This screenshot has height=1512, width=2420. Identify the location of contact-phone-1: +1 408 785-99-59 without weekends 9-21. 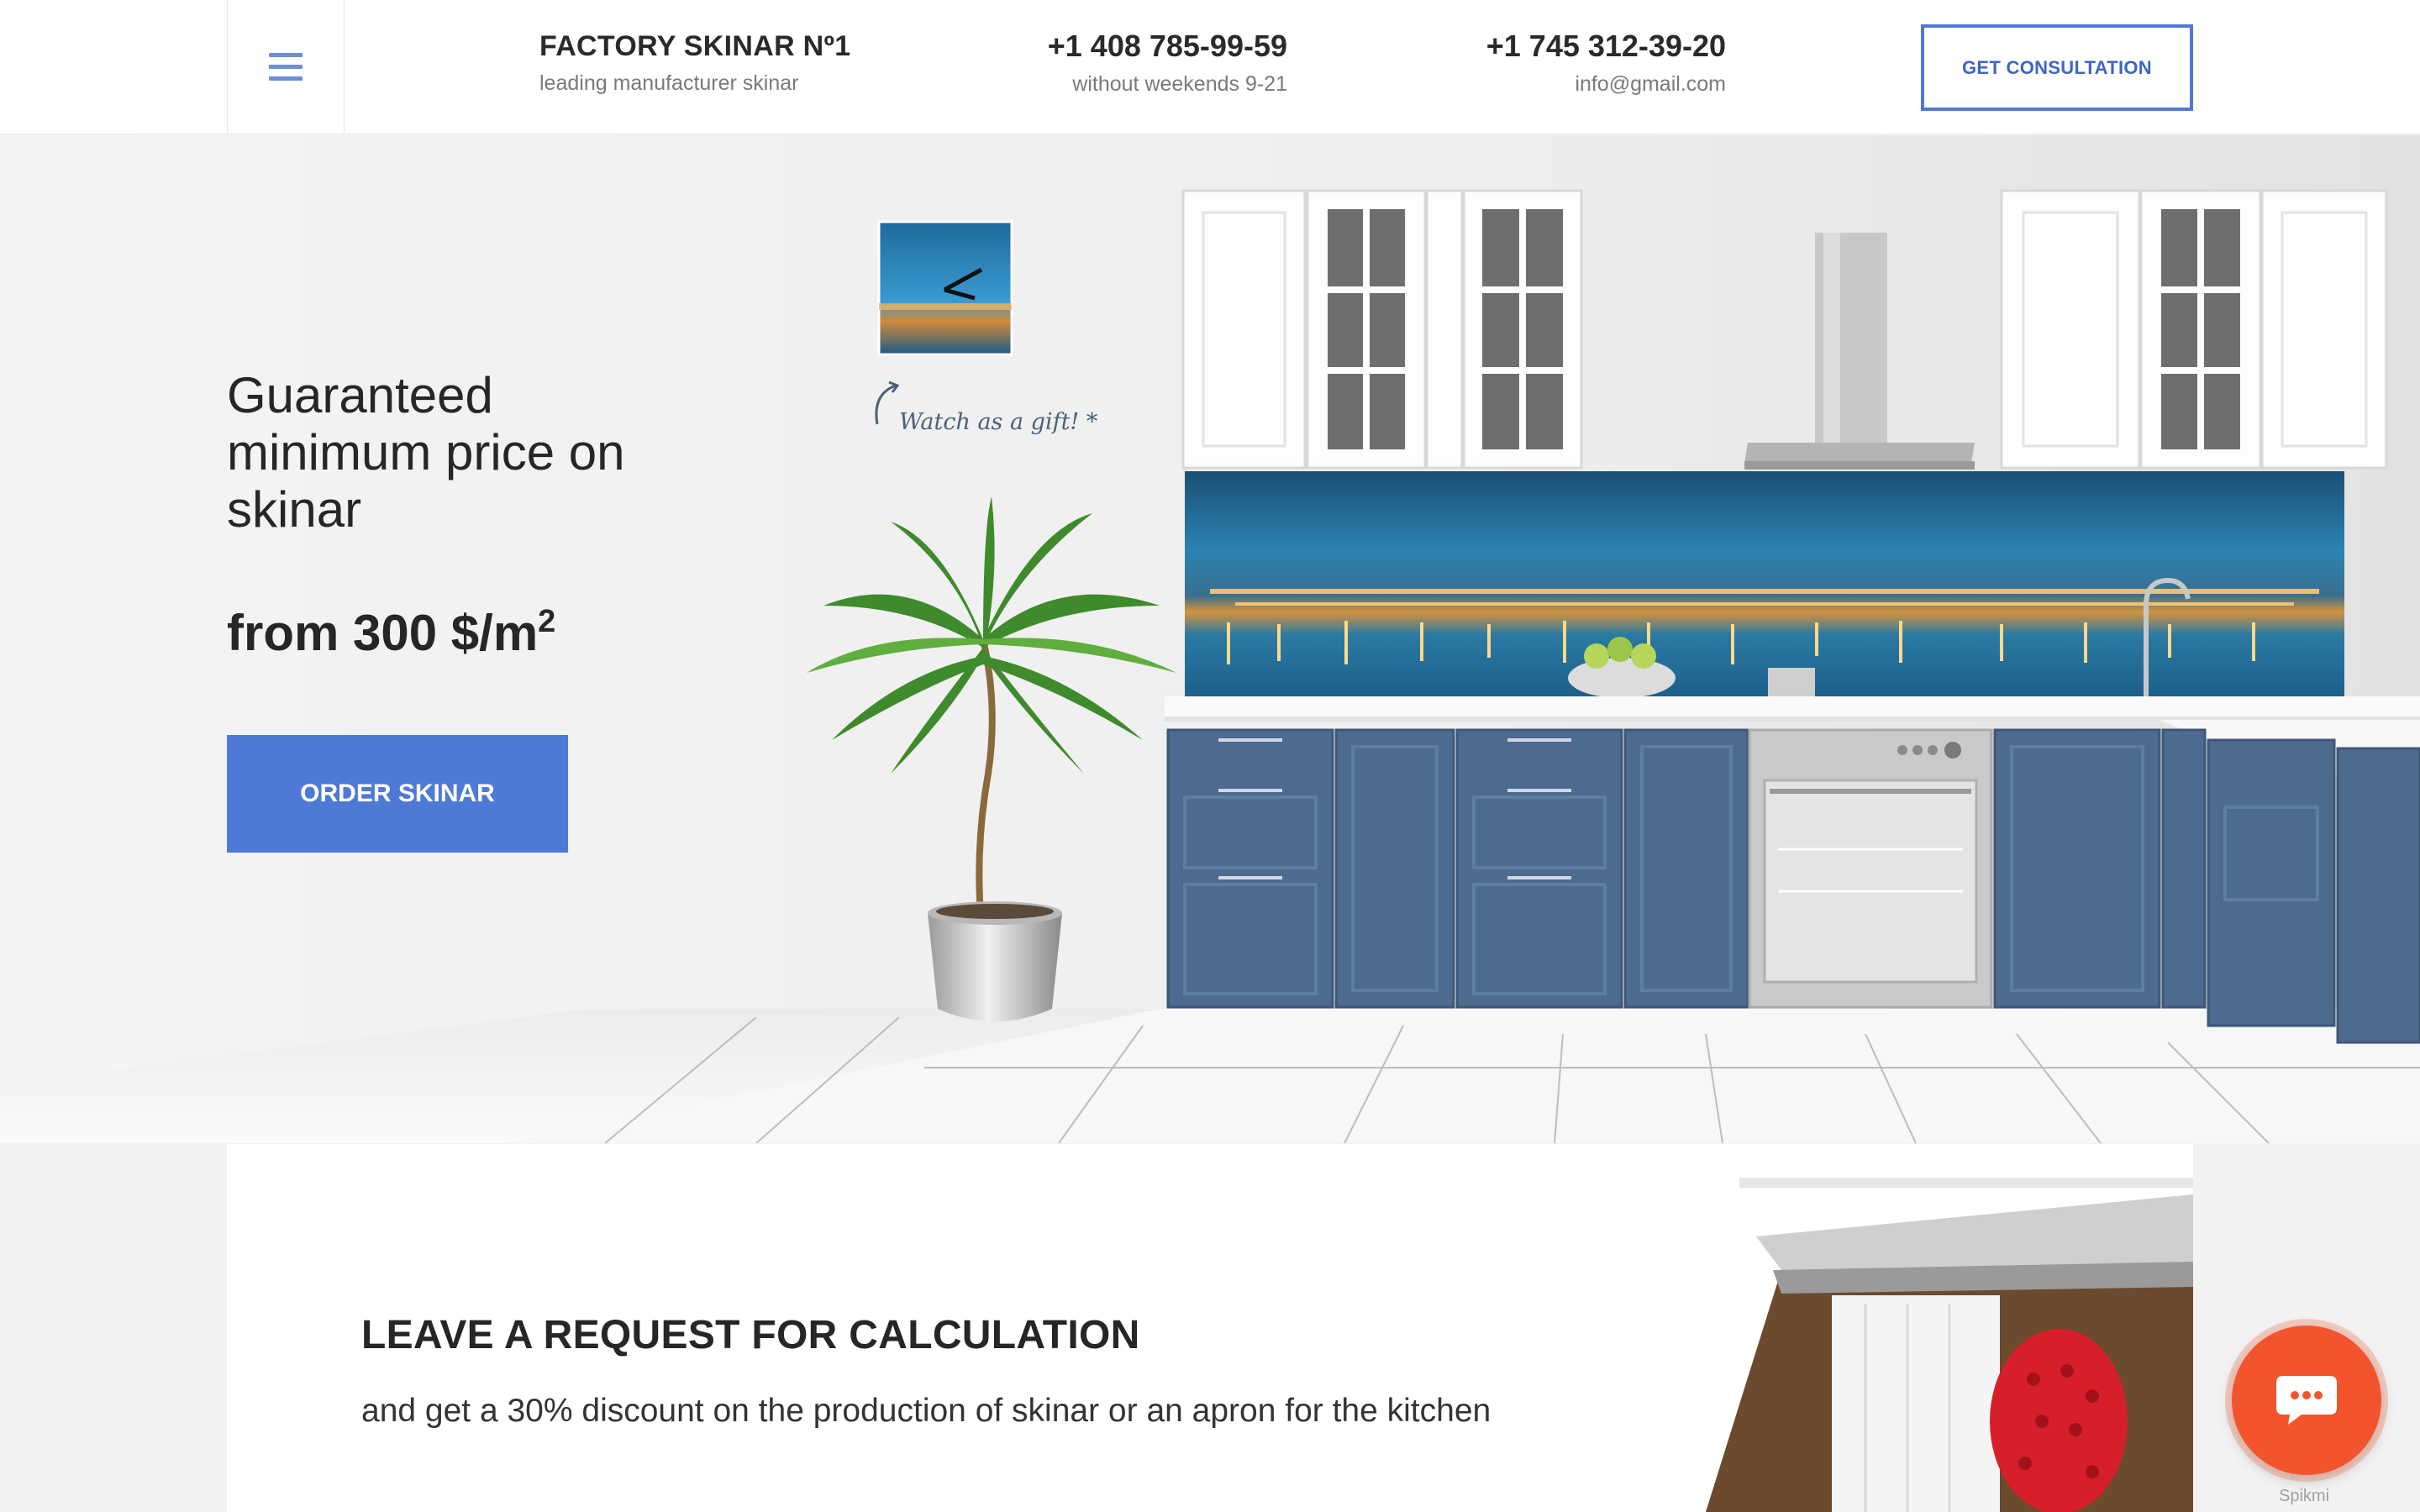
(1167, 63).